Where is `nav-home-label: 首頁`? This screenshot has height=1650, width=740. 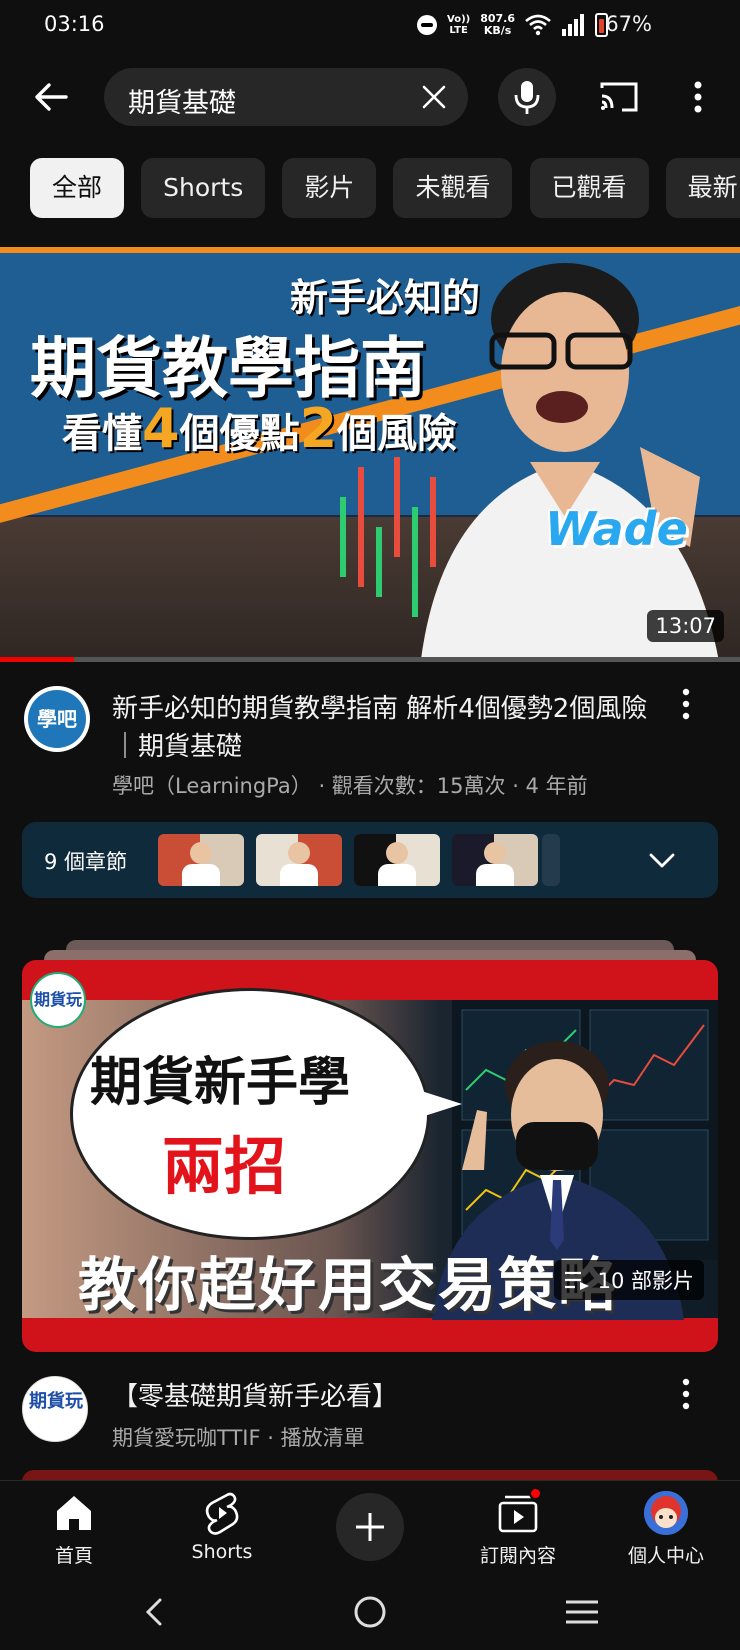
nav-home-label: 首頁 is located at coordinates (73, 1556).